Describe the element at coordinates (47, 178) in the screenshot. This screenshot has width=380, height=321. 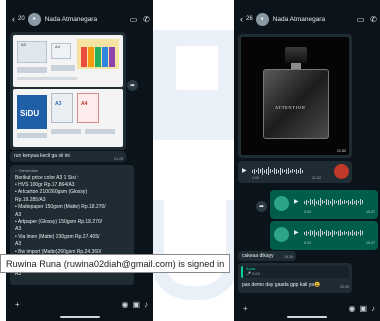
I see `price-intro: Berikut price color A3 1 Sisi :` at that location.